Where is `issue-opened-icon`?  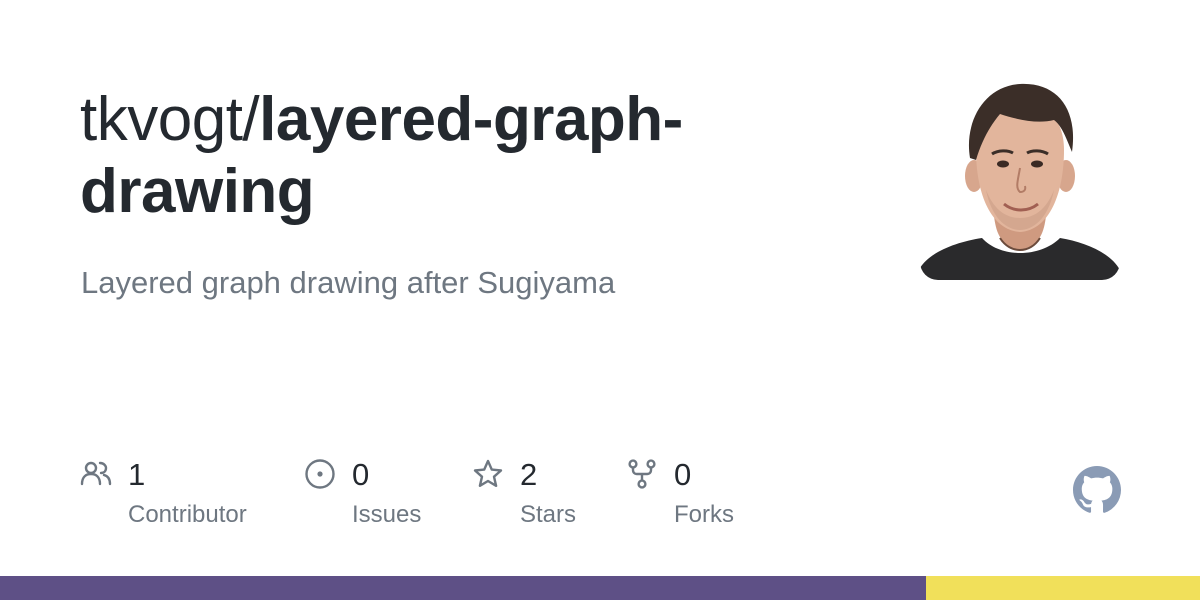
issue-opened-icon is located at coordinates (320, 474).